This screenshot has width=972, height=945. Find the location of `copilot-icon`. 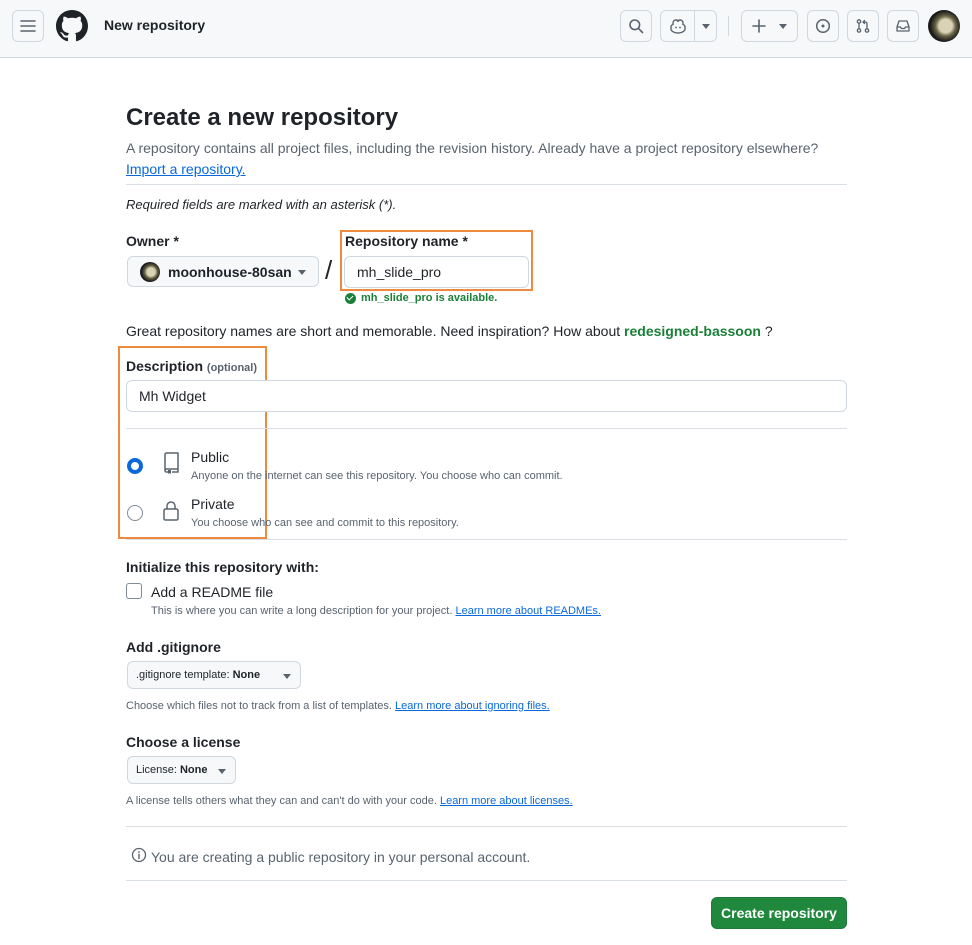

copilot-icon is located at coordinates (678, 26).